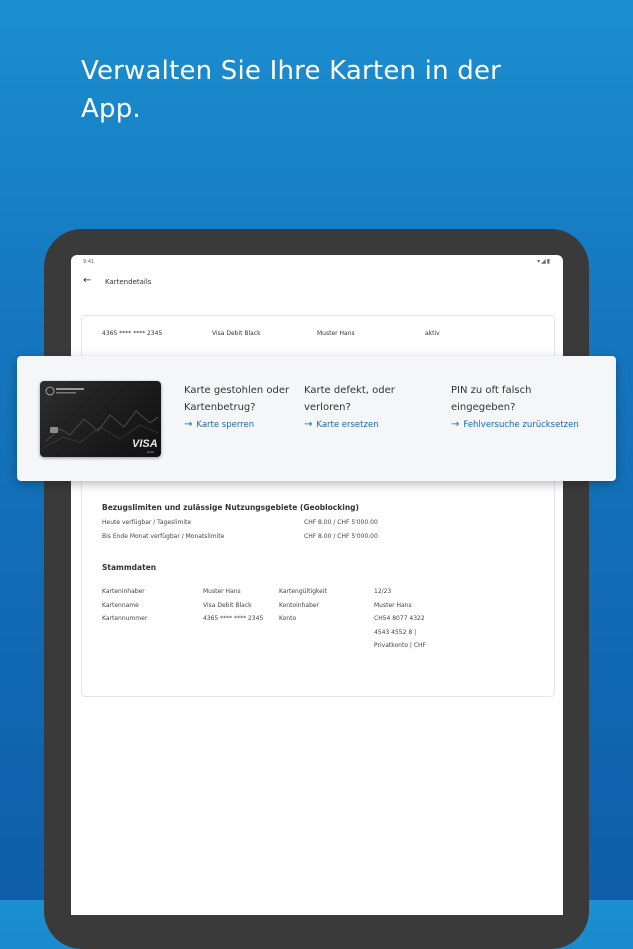 Image resolution: width=633 pixels, height=949 pixels. What do you see at coordinates (237, 399) in the screenshot?
I see `option-question-stolen: Karte gestohlen oder Kartenbetrug?` at bounding box center [237, 399].